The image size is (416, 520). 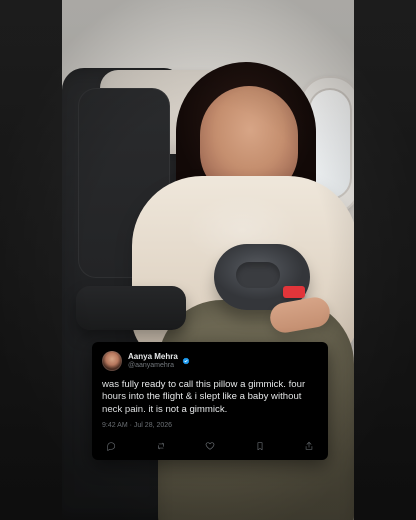 I want to click on avatar, so click(x=112, y=361).